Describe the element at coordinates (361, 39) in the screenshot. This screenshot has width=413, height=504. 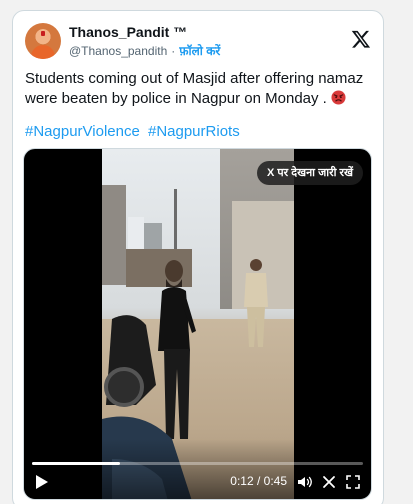
I see `x-logo-icon` at that location.